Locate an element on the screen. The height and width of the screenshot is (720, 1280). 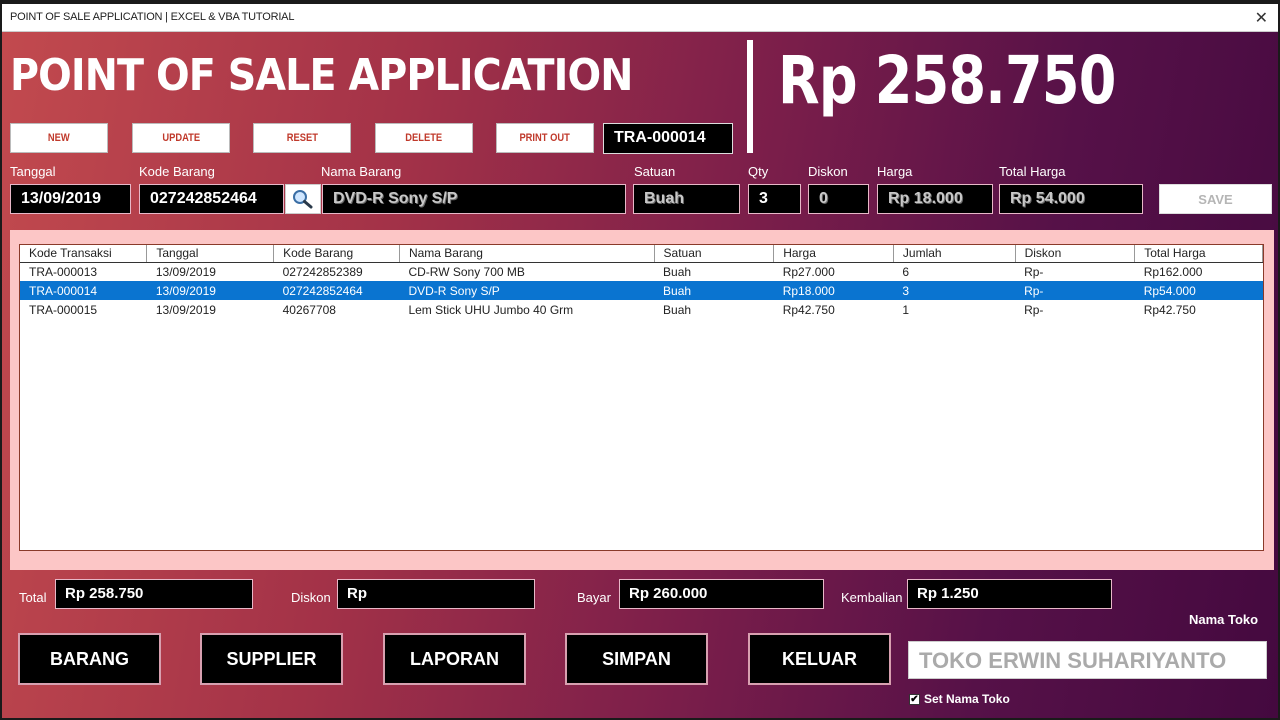
laporan-button: LAPORAN is located at coordinates (454, 659).